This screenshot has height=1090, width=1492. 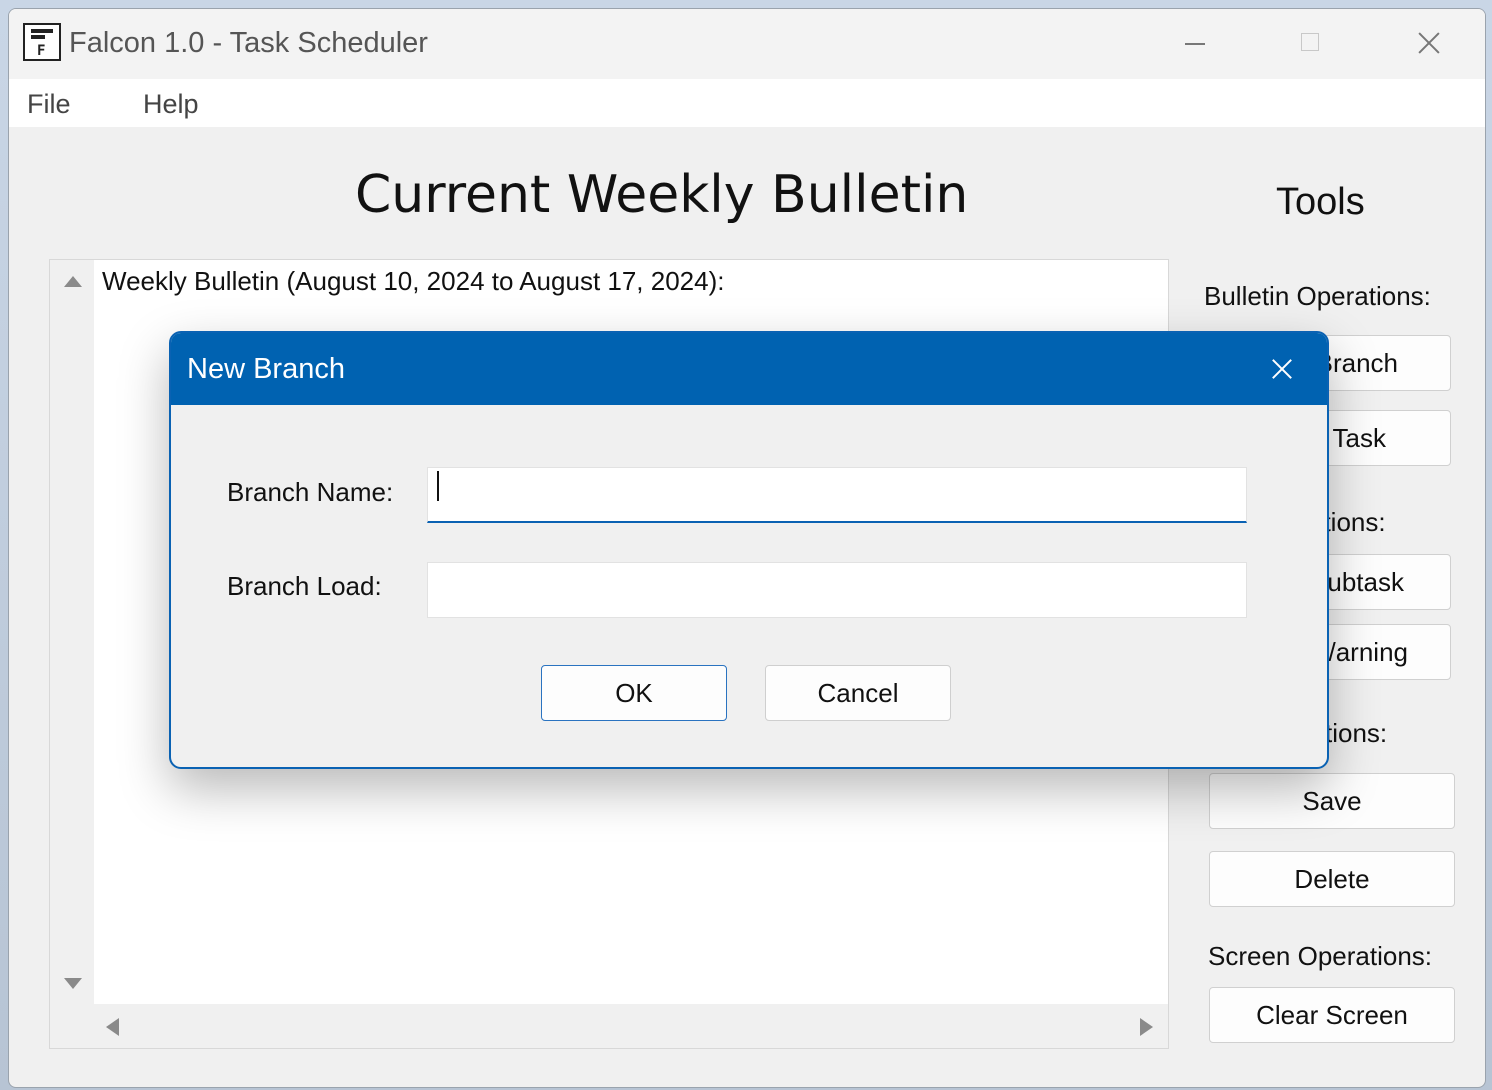 I want to click on maximize-icon, so click(x=1311, y=43).